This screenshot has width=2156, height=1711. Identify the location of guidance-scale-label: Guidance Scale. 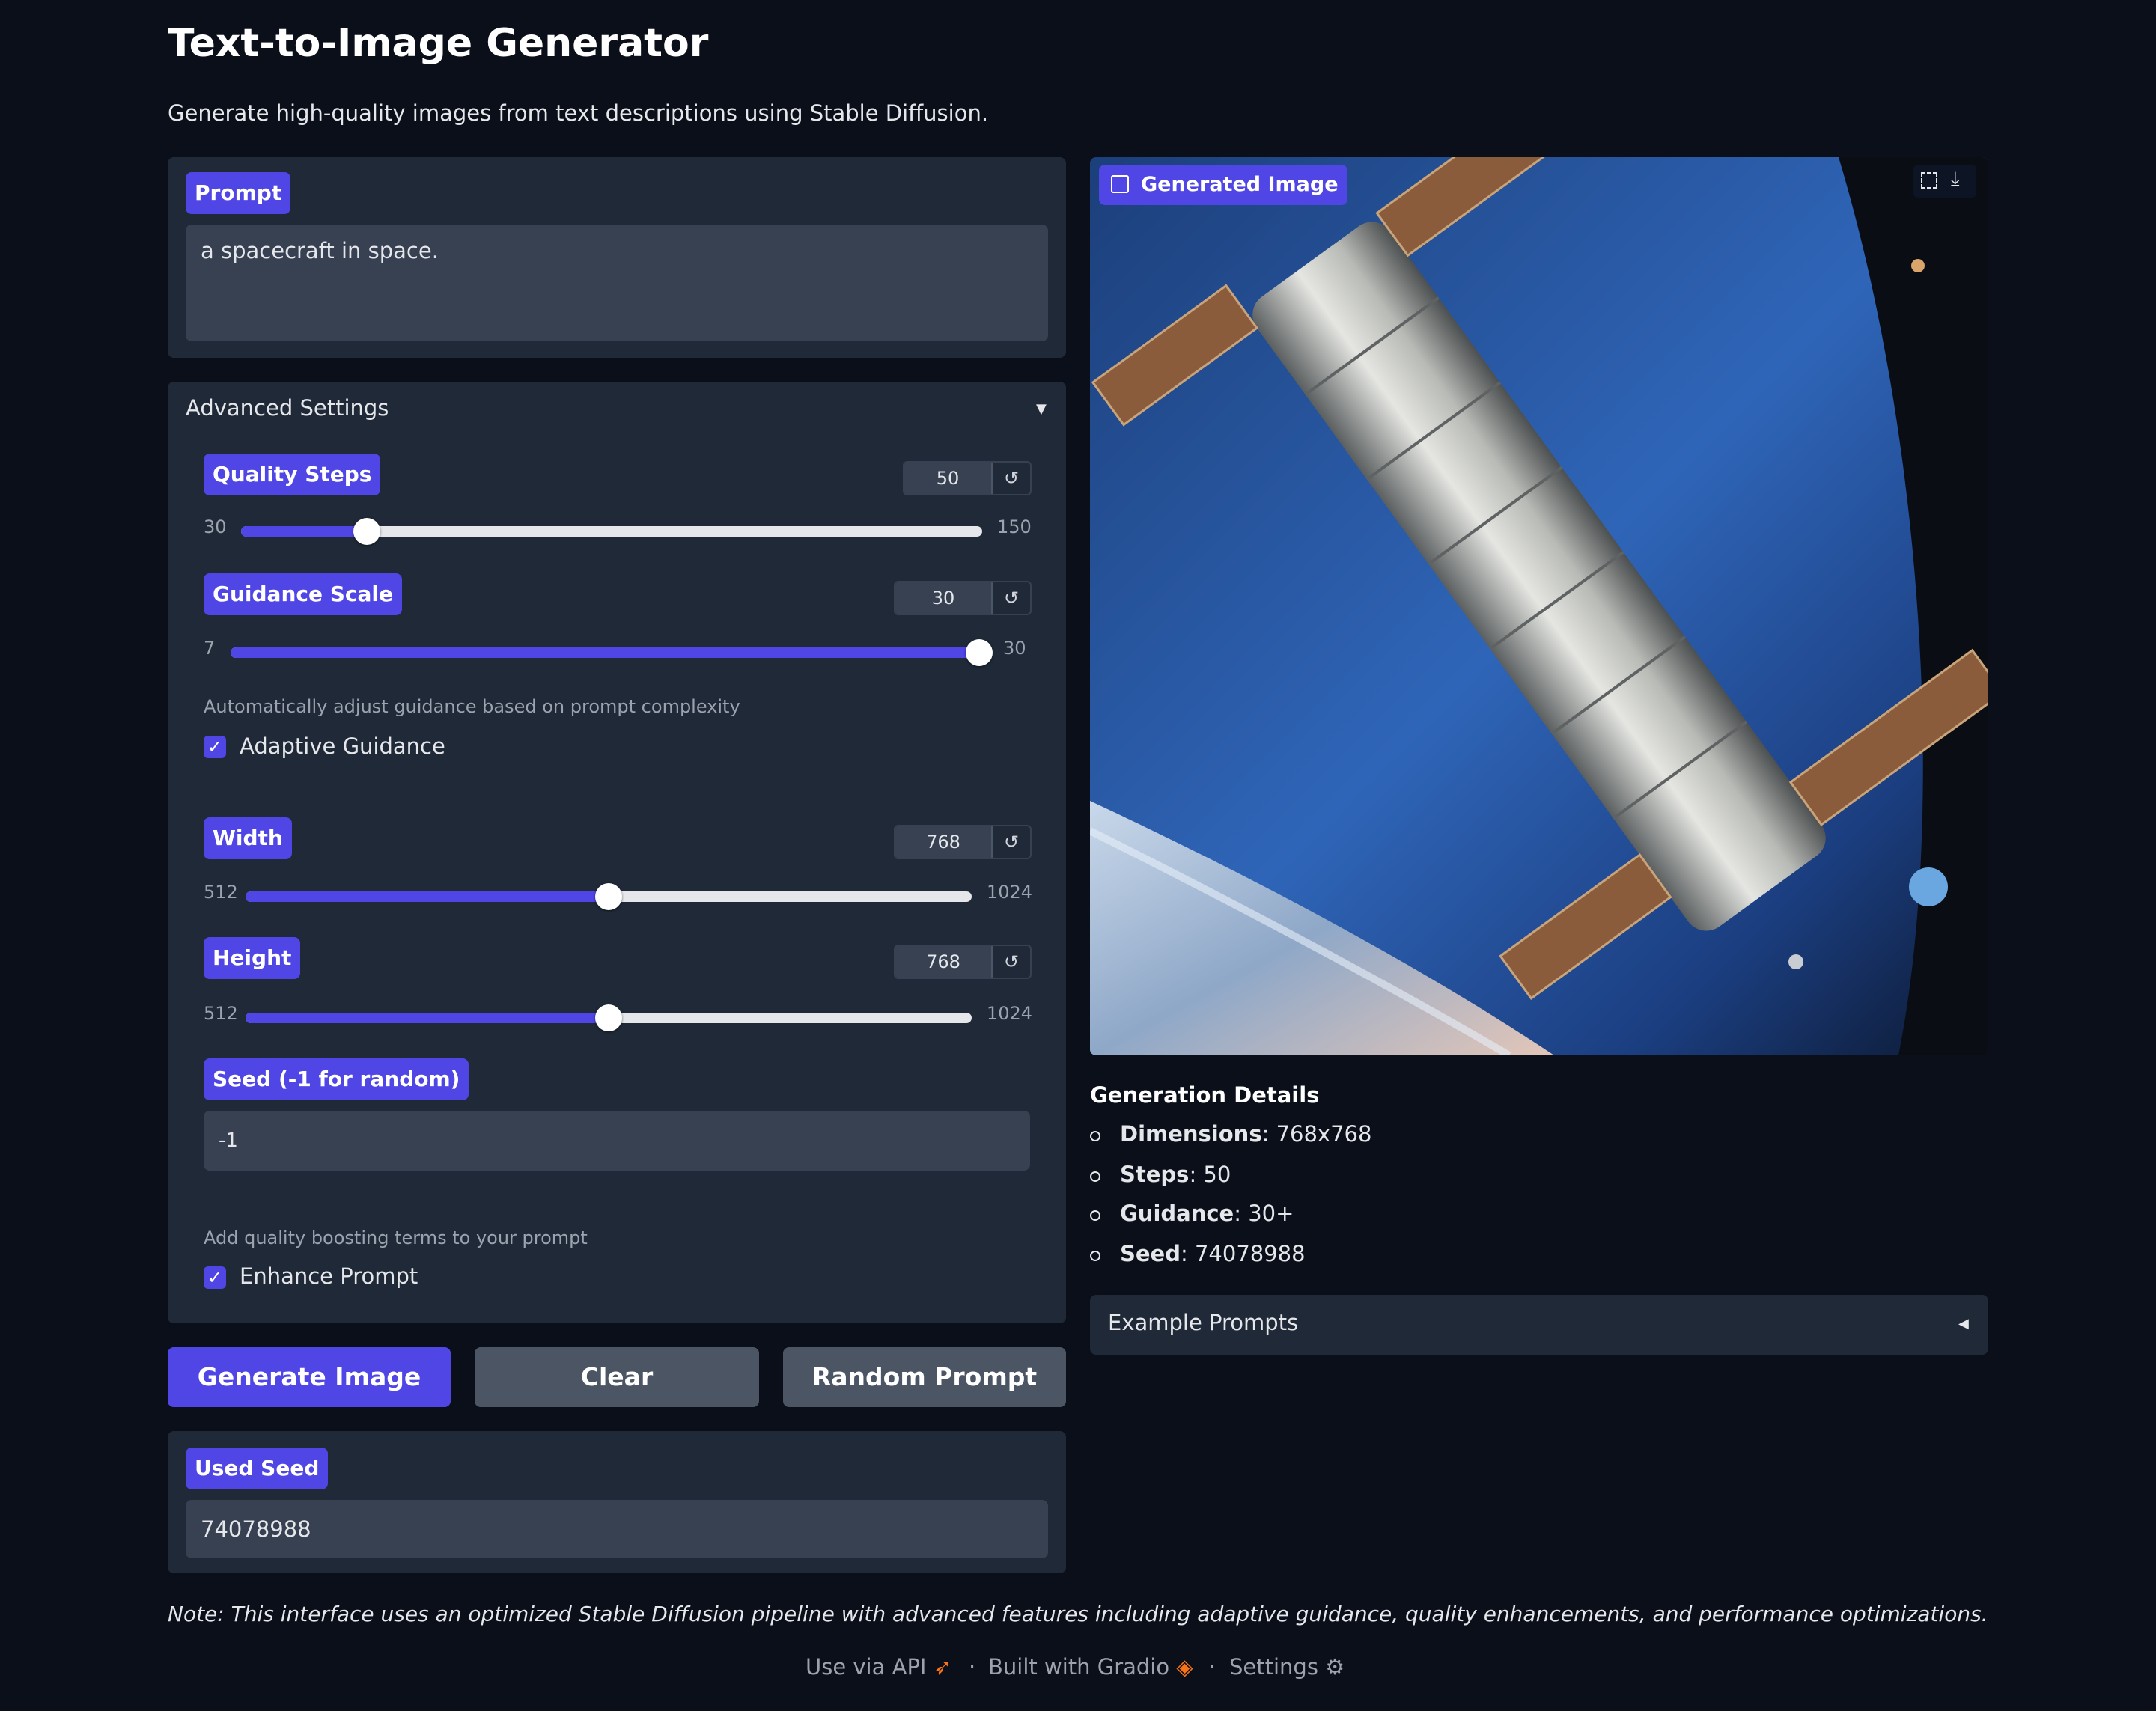
(303, 594).